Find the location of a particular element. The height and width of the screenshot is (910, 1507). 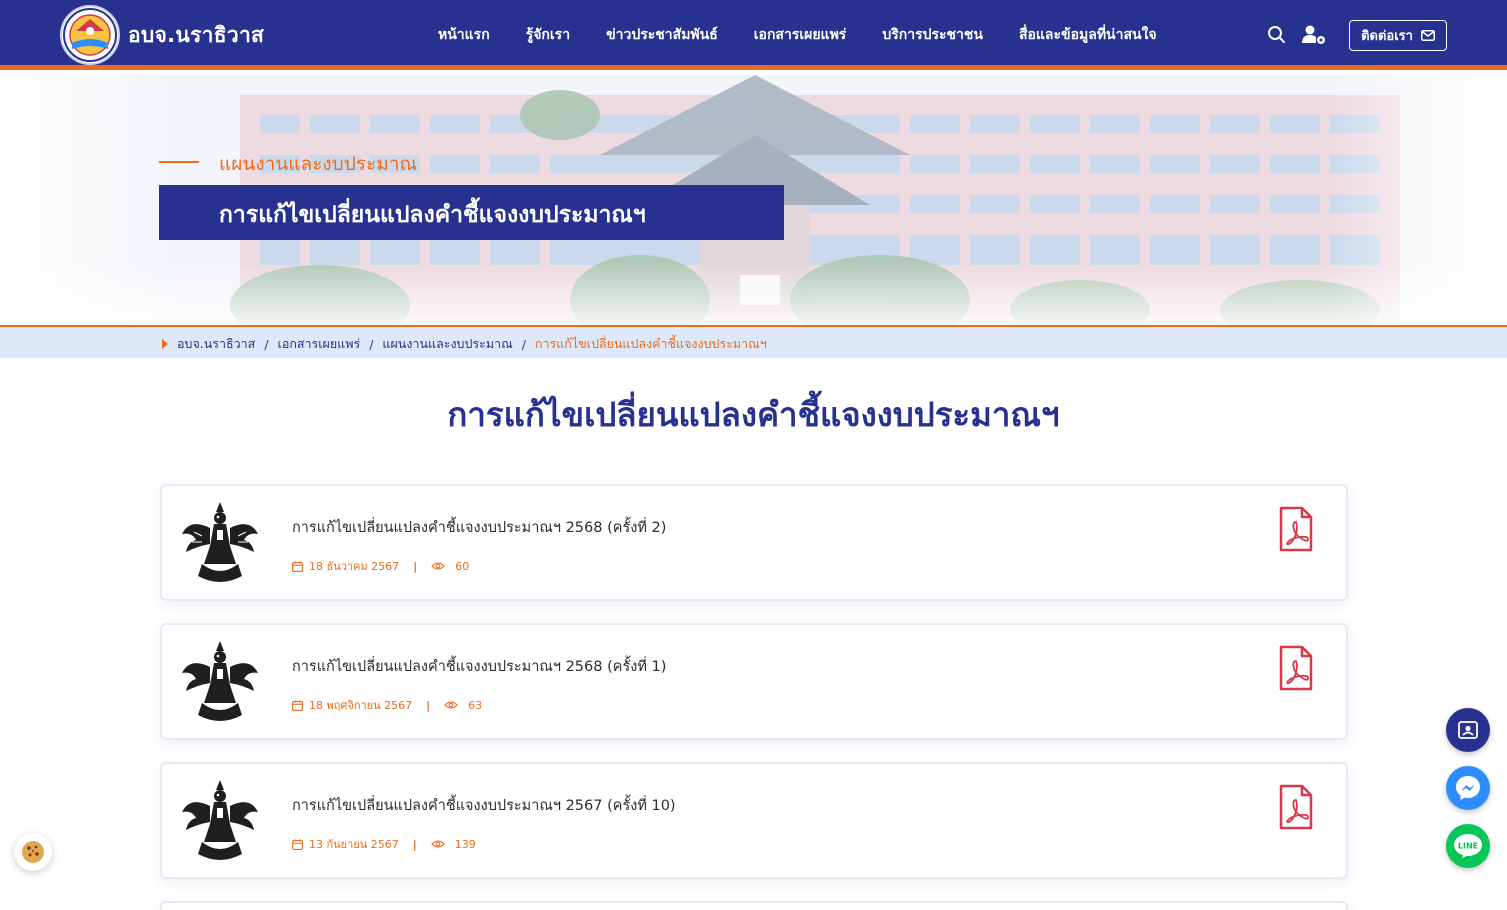

hero-title: การแก้ไขเปลี่ยนแปลงคำชี้แจงงบประมาณฯ is located at coordinates (432, 215).